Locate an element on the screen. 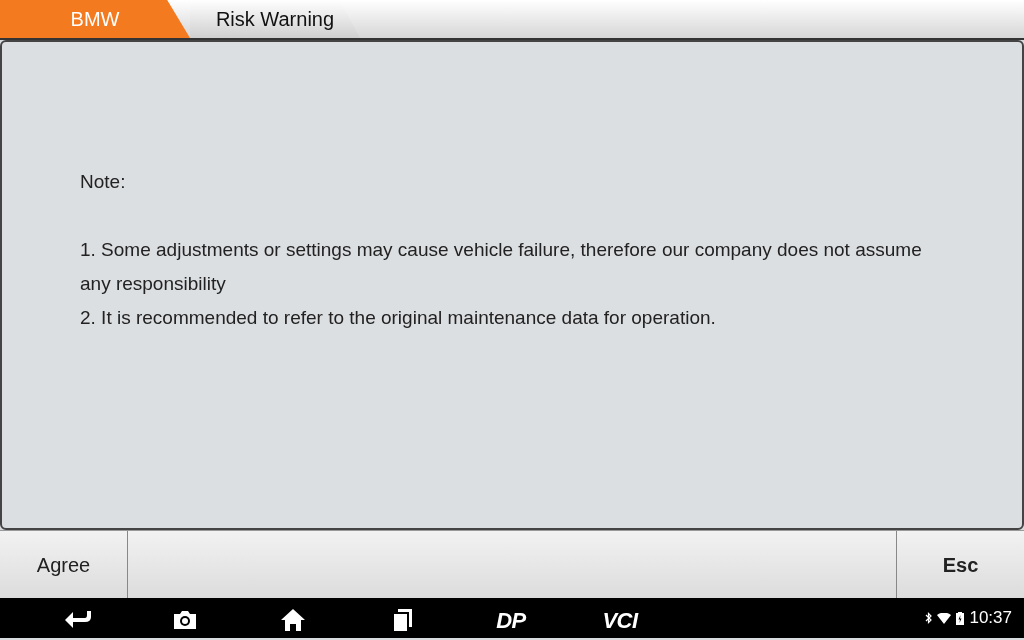 The image size is (1024, 640). battery-icon is located at coordinates (960, 618).